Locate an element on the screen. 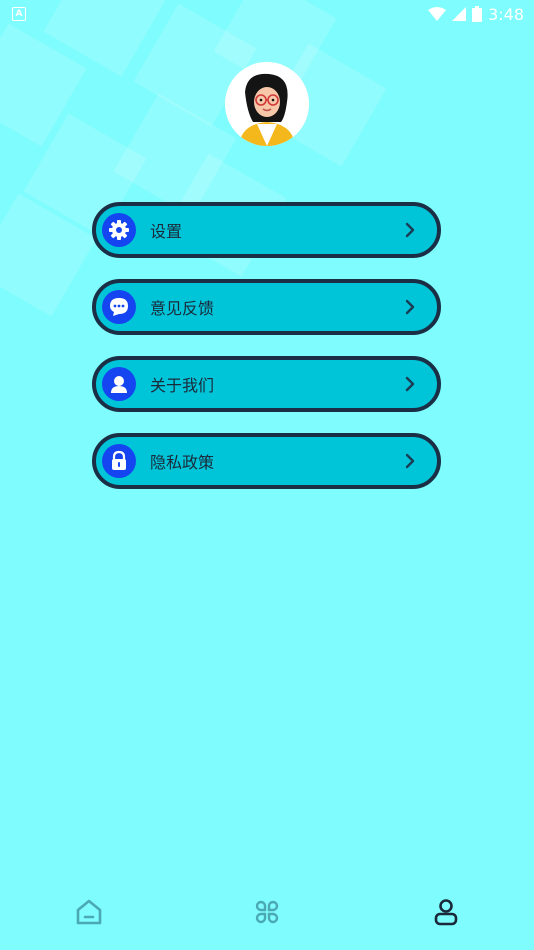  menu-item-privacy-policy: 隐私政策 is located at coordinates (266, 461).